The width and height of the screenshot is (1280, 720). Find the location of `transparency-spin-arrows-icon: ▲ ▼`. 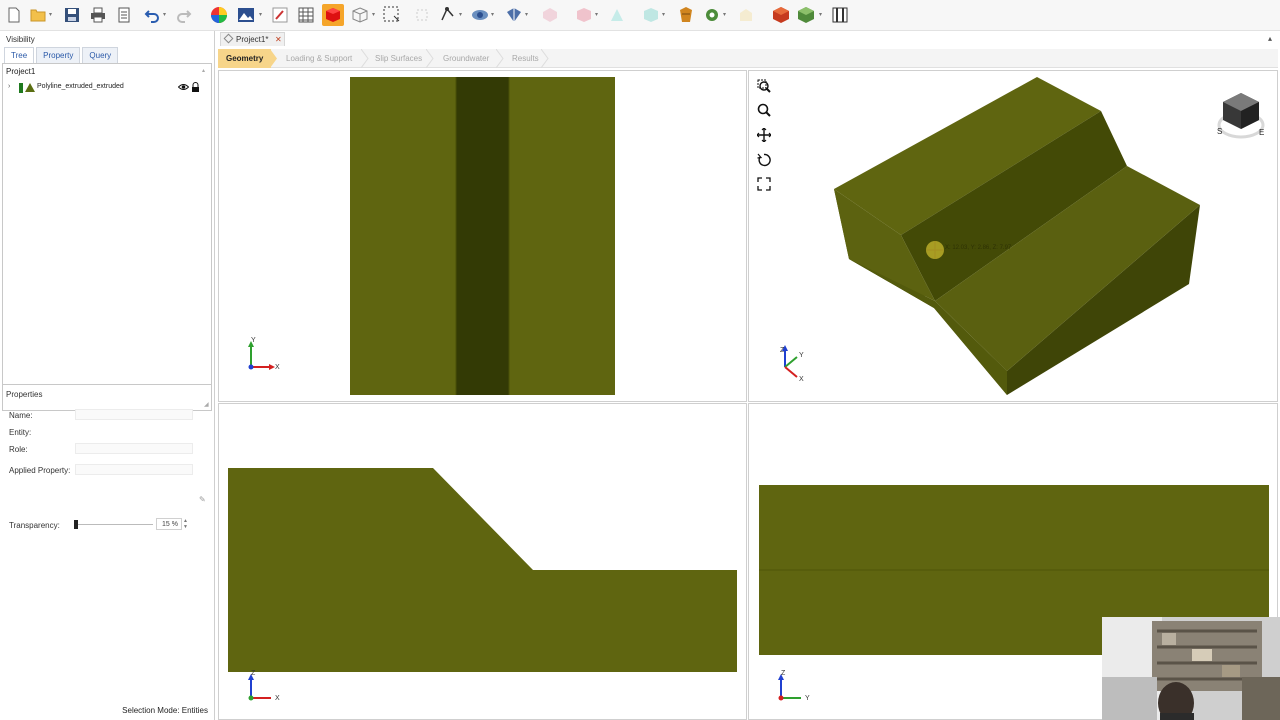

transparency-spin-arrows-icon: ▲ ▼ is located at coordinates (185, 524).